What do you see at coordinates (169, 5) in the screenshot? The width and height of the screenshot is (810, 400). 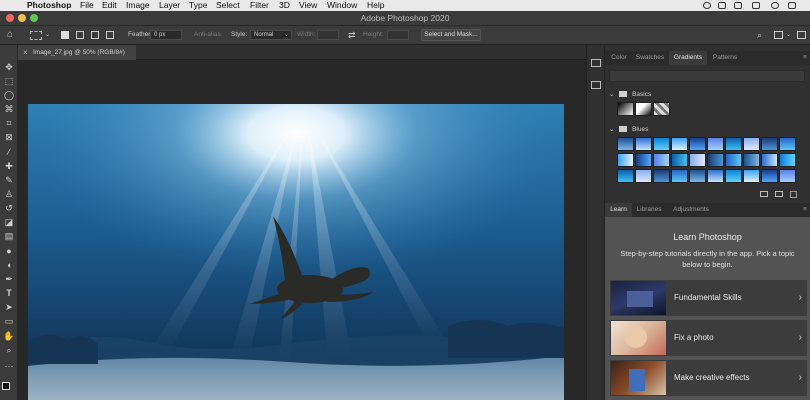 I see `menu-layer: Layer` at bounding box center [169, 5].